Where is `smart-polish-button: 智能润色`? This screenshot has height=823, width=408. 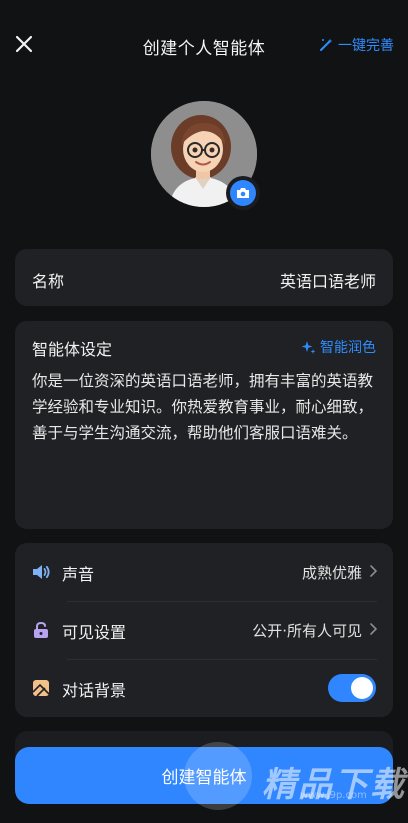 smart-polish-button: 智能润色 is located at coordinates (338, 347).